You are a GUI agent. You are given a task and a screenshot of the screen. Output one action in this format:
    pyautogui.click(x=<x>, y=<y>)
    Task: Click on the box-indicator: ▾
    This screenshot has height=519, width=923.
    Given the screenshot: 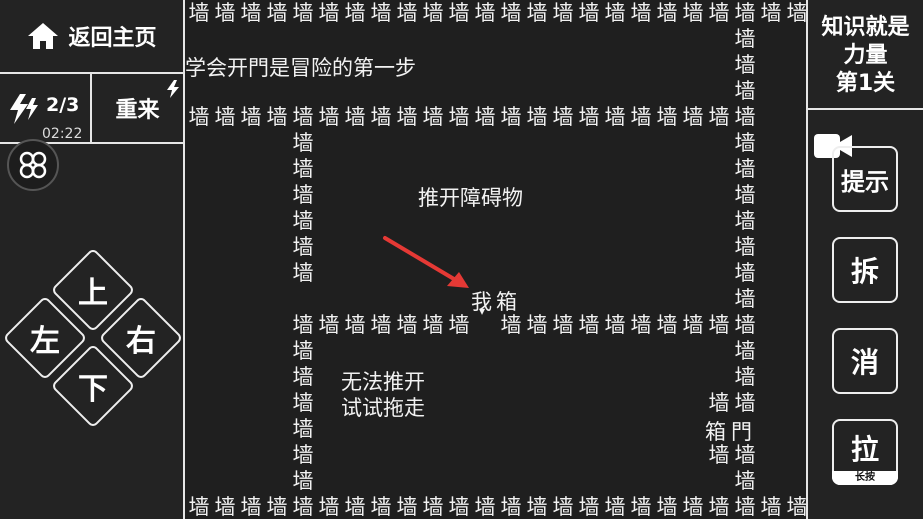 What is the action you would take?
    pyautogui.click(x=482, y=311)
    